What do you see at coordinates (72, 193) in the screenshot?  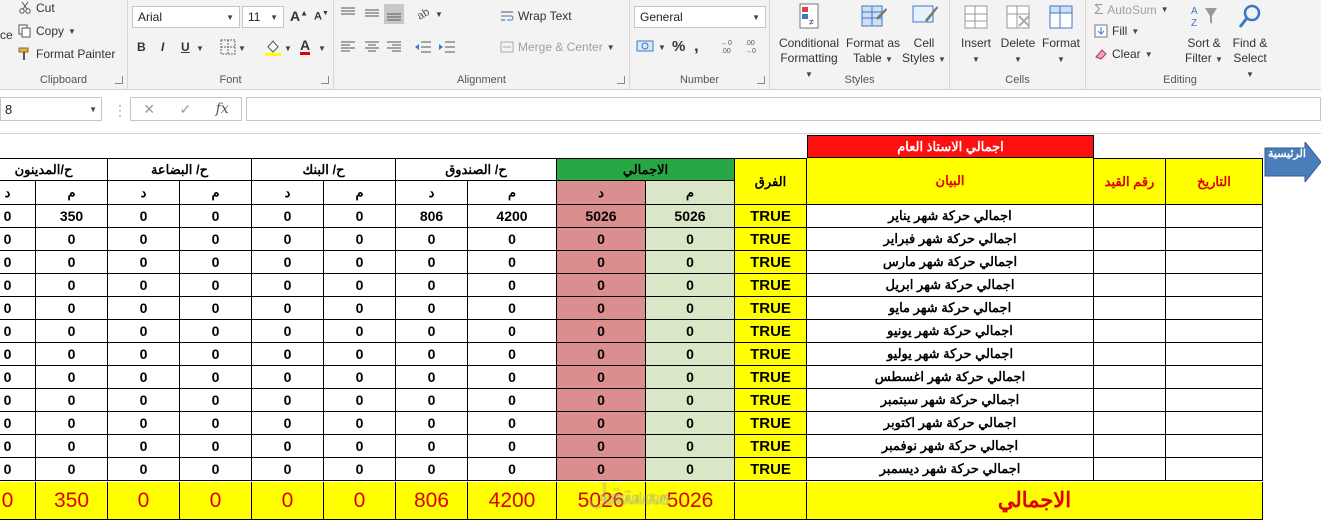 I see `subheader-debt-m: م` at bounding box center [72, 193].